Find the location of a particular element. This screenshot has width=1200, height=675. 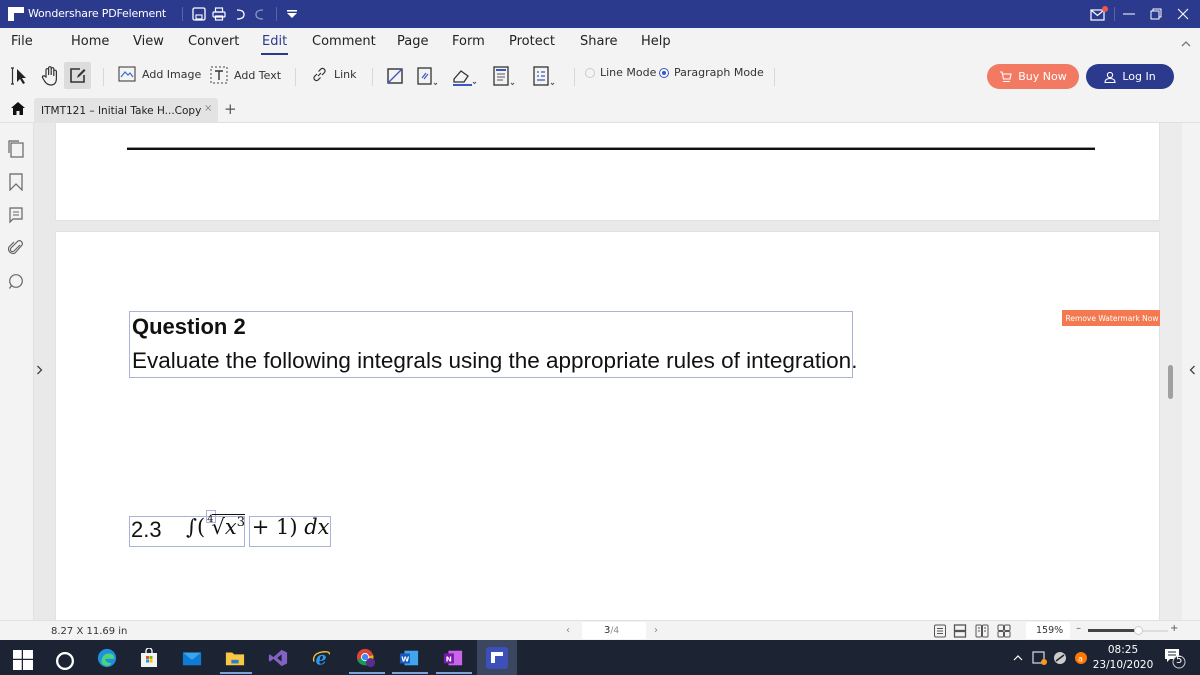

document-tab-bar: ITMT121 – Initial Take H...Copy × + is located at coordinates (600, 108).